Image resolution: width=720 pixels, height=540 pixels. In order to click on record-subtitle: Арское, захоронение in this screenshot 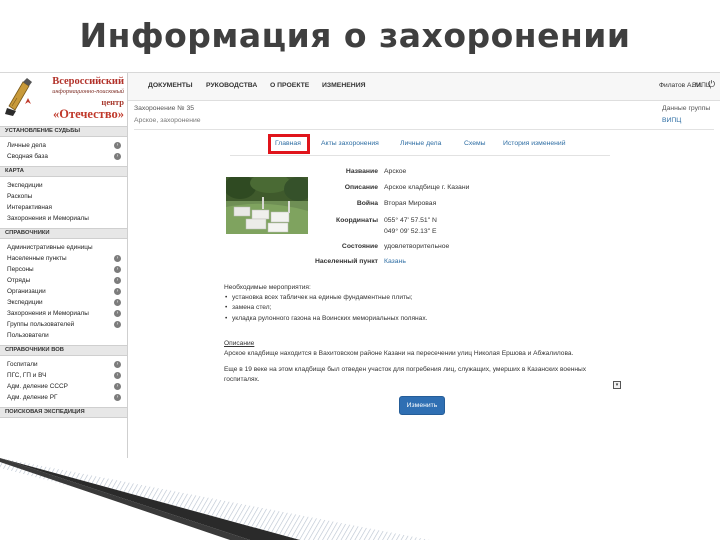, I will do `click(167, 120)`.